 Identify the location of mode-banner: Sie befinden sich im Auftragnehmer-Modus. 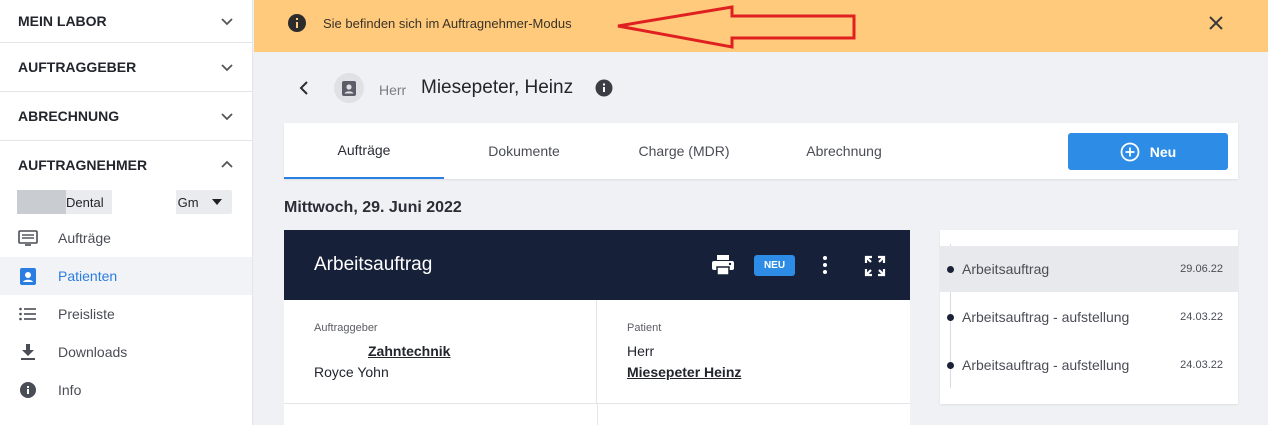
(761, 26).